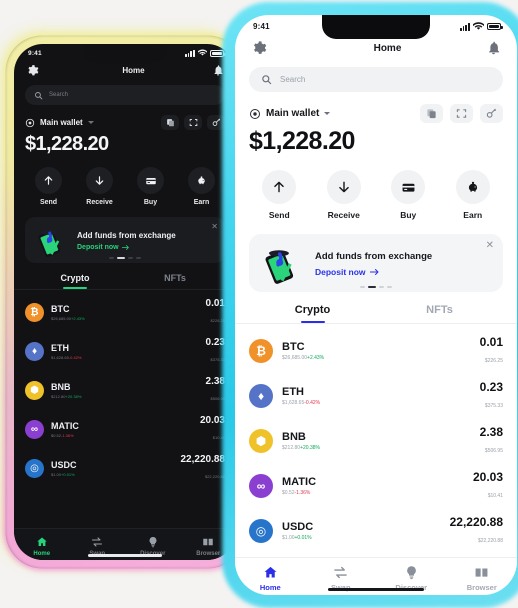 The width and height of the screenshot is (518, 608). Describe the element at coordinates (202, 52) in the screenshot. I see `wifi-icon` at that location.